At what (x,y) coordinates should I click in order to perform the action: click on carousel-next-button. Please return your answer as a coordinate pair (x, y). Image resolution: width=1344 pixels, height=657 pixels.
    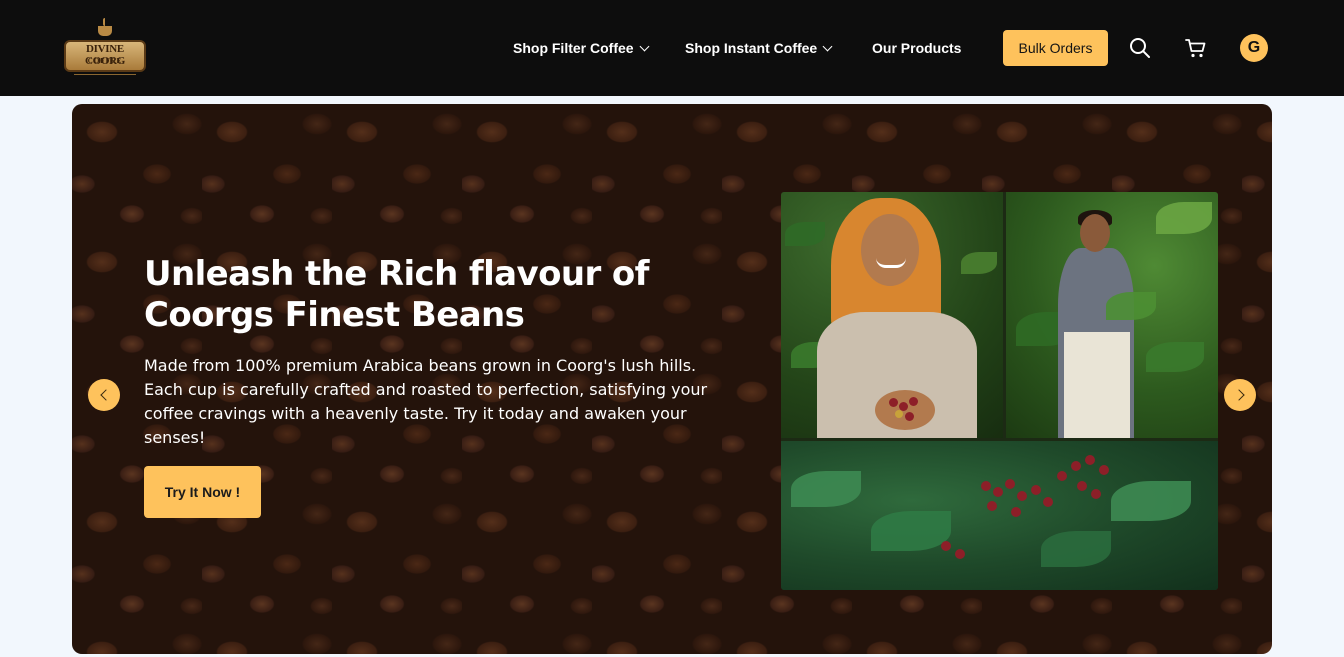
    Looking at the image, I should click on (1240, 395).